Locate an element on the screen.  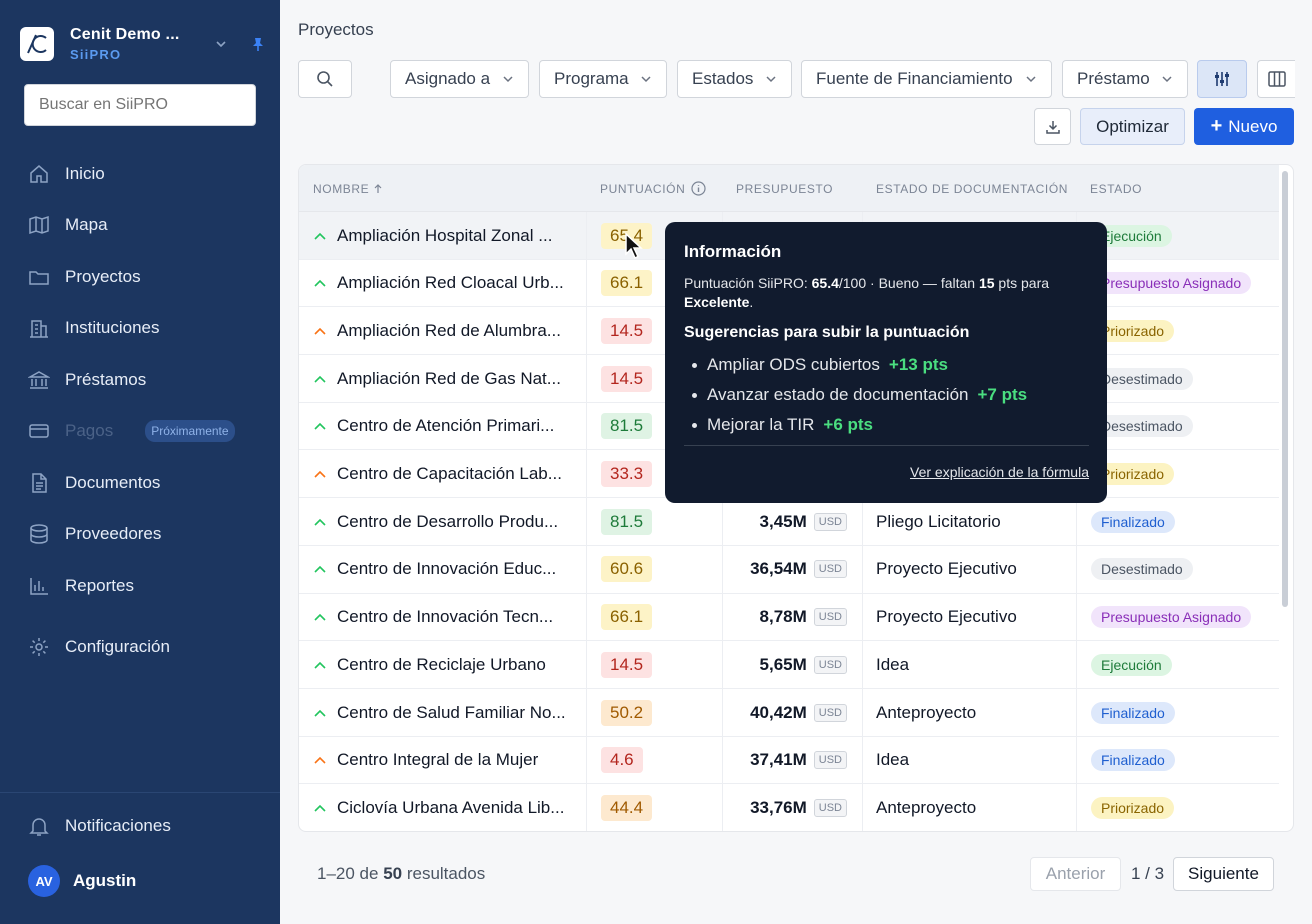
column-header-score: PUNTUACIÓN is located at coordinates (653, 188).